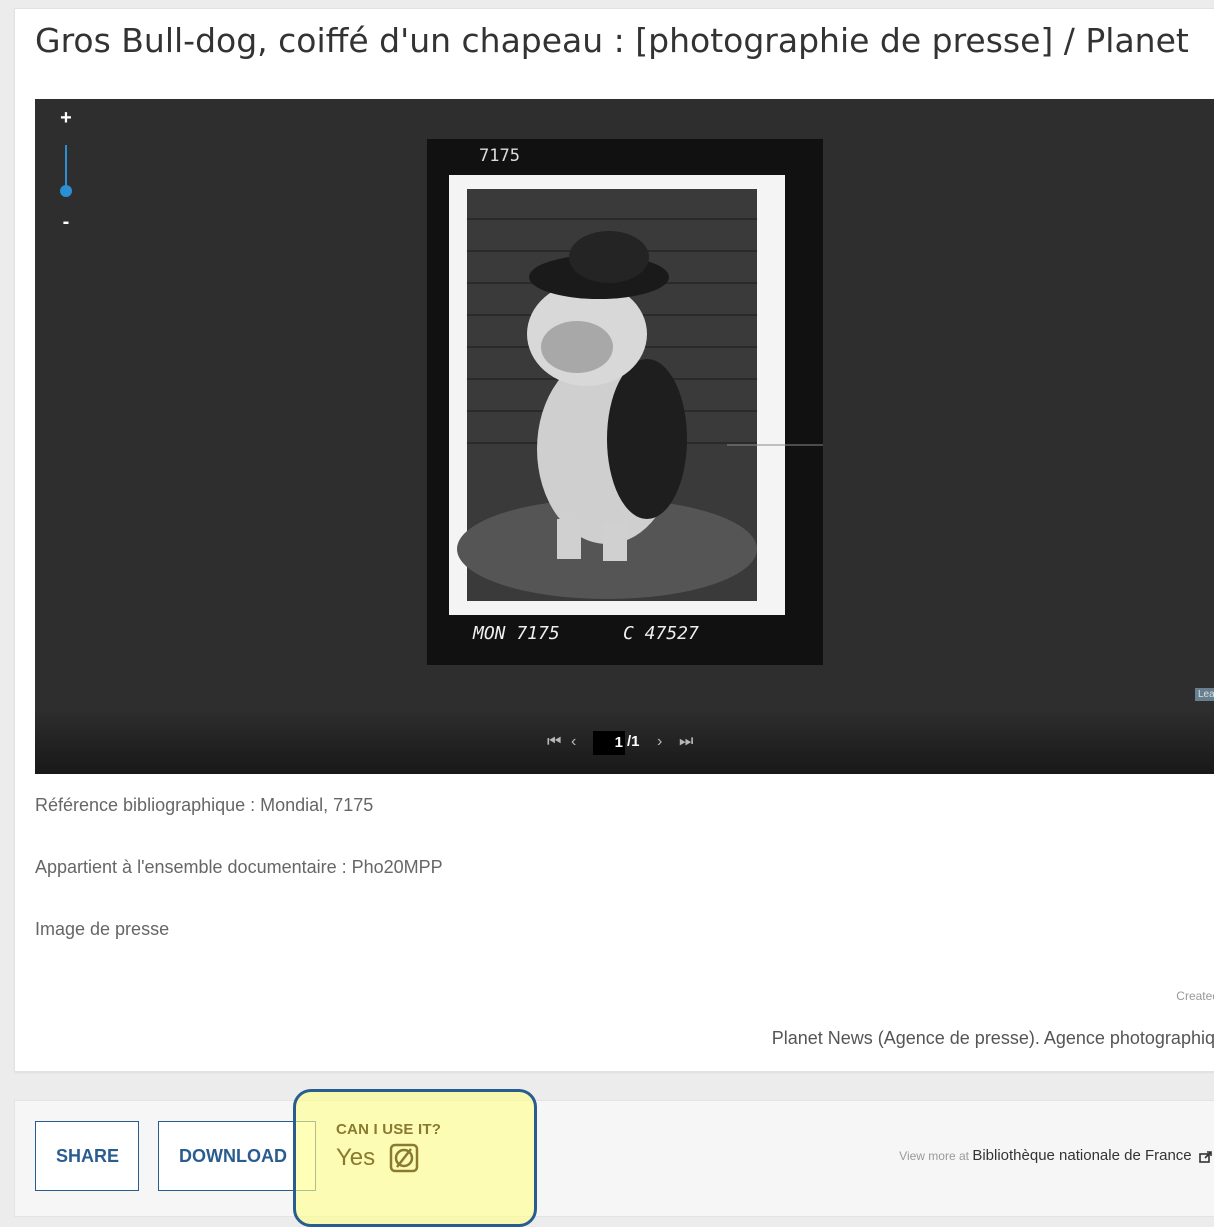 The image size is (1214, 1227). I want to click on zoom-in-button: +, so click(66, 118).